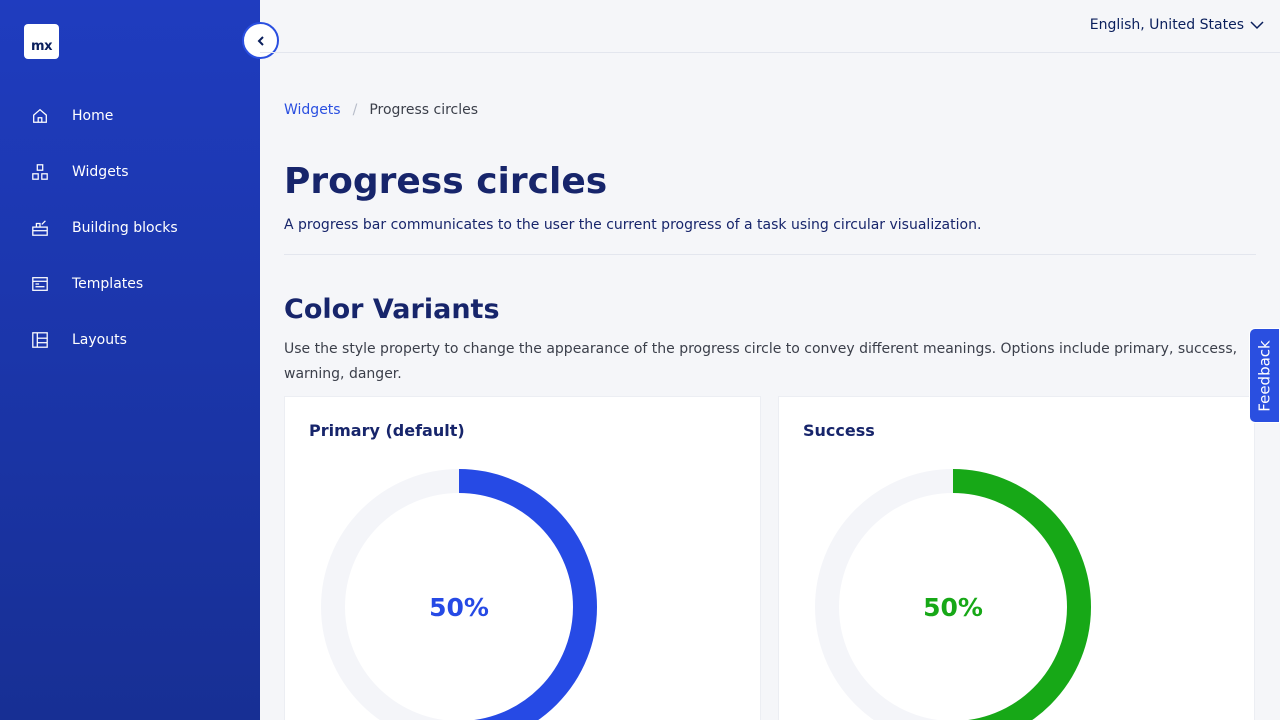 The image size is (1280, 720). I want to click on feedback-label: Feedback, so click(1264, 375).